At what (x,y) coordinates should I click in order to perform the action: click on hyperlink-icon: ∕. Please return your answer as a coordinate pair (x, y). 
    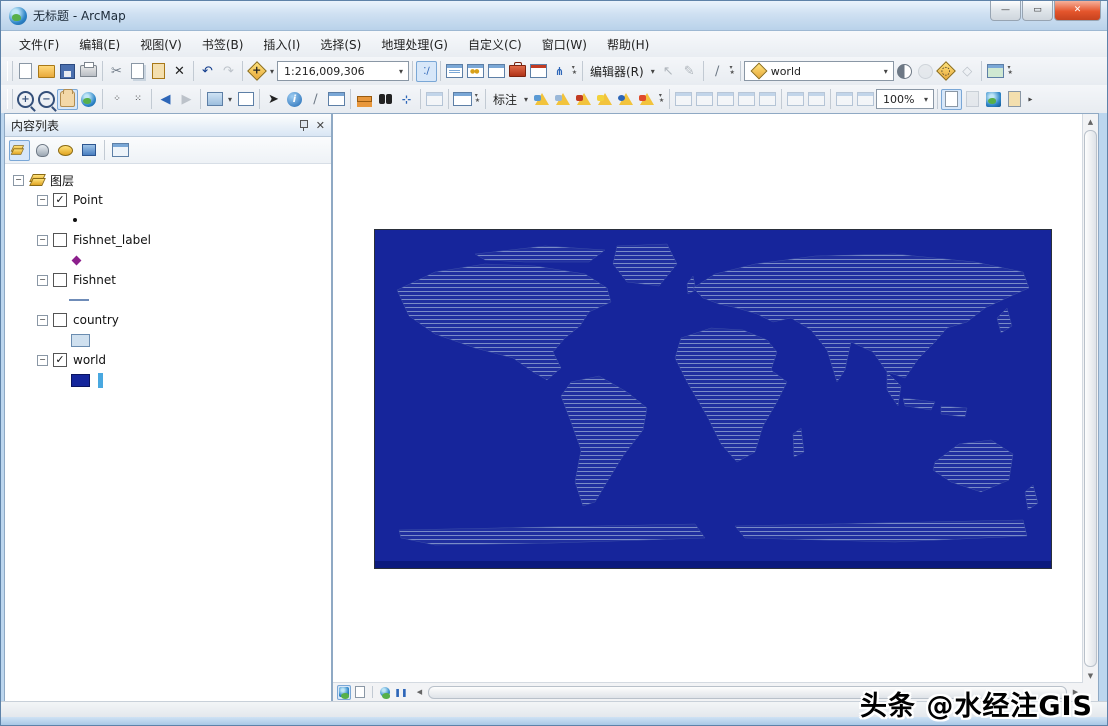
    Looking at the image, I should click on (315, 99).